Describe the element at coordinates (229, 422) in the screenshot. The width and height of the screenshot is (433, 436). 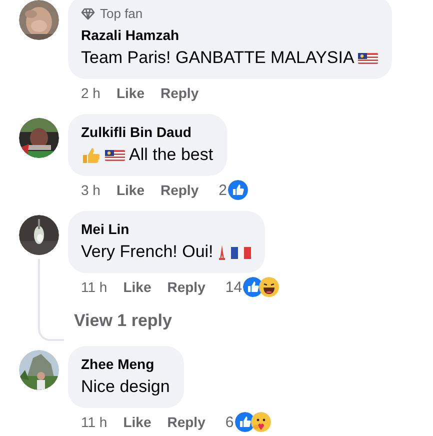
I see `reaction-count: 6` at that location.